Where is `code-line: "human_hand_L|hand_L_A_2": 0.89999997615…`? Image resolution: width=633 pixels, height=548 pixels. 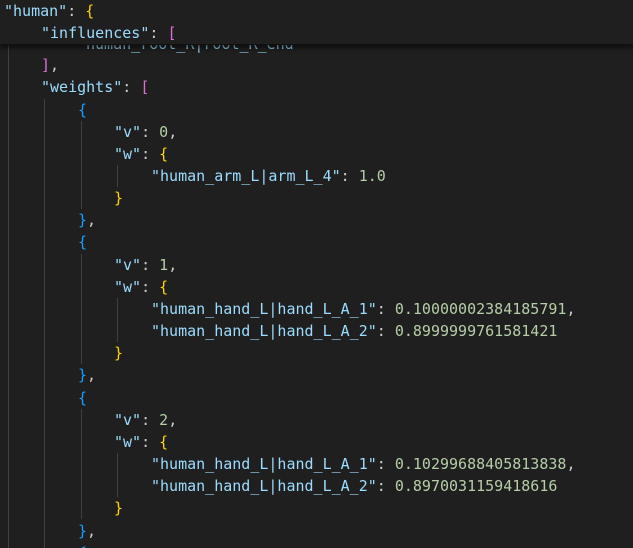 code-line: "human_hand_L|hand_L_A_2": 0.89999997615… is located at coordinates (354, 331).